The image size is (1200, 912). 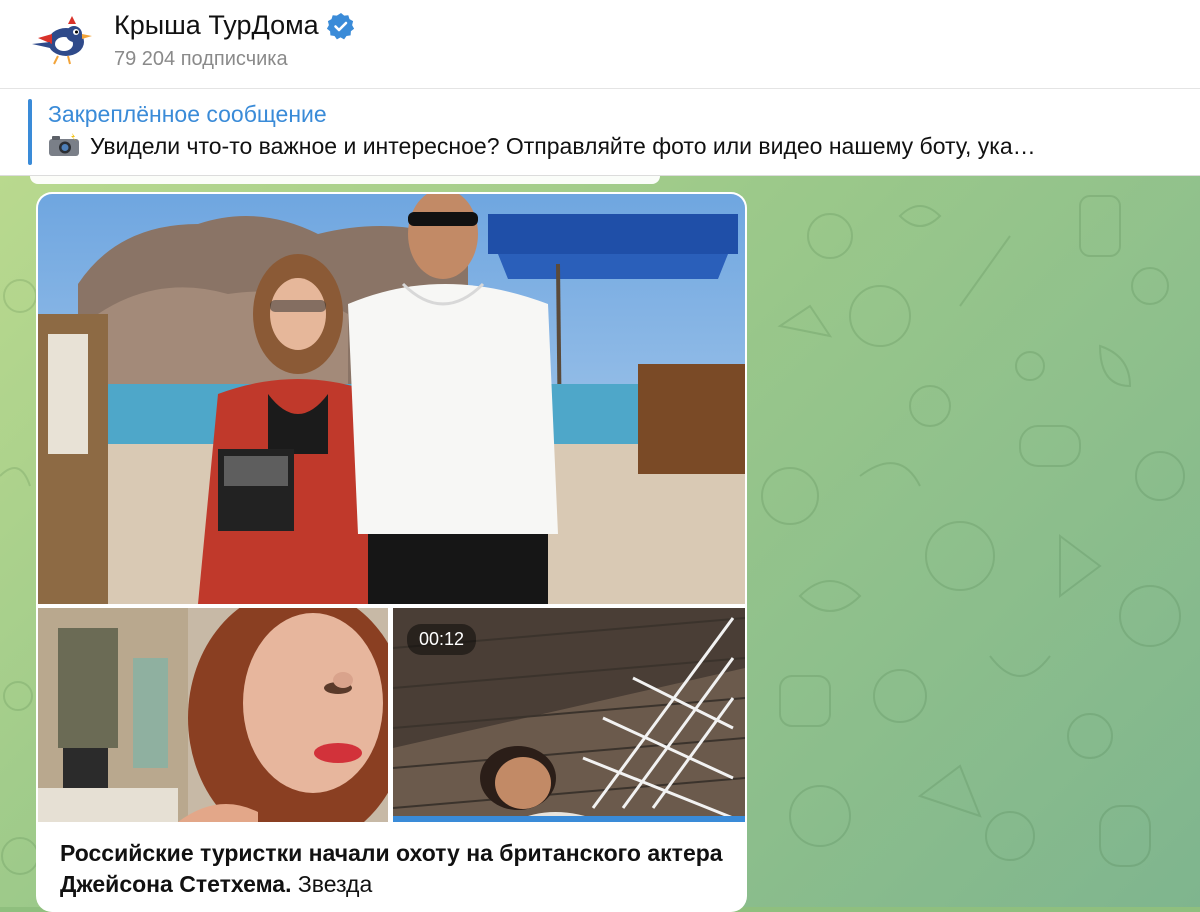 What do you see at coordinates (569, 715) in the screenshot?
I see `post-video-hammock: 00:12` at bounding box center [569, 715].